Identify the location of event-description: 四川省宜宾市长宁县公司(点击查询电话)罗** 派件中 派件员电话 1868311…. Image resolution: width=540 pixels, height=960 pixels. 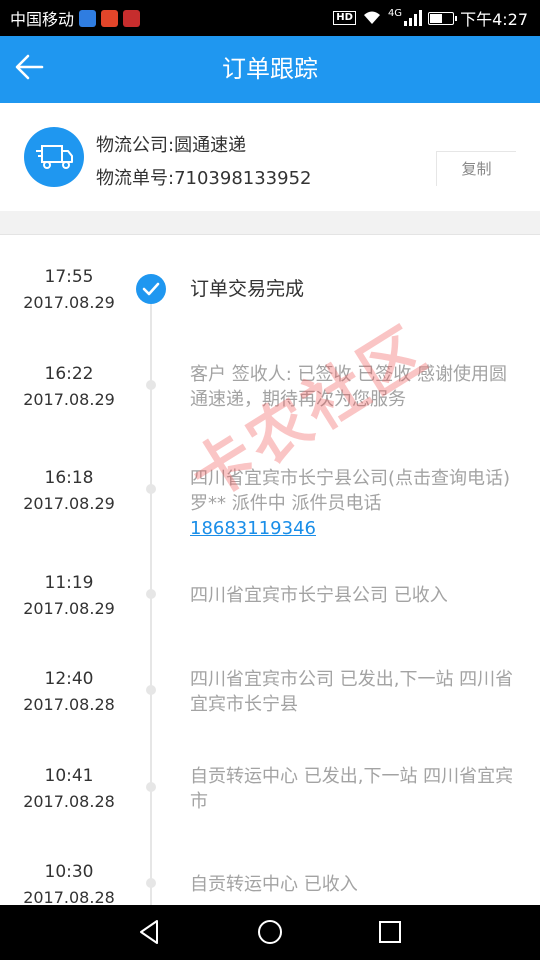
(355, 503).